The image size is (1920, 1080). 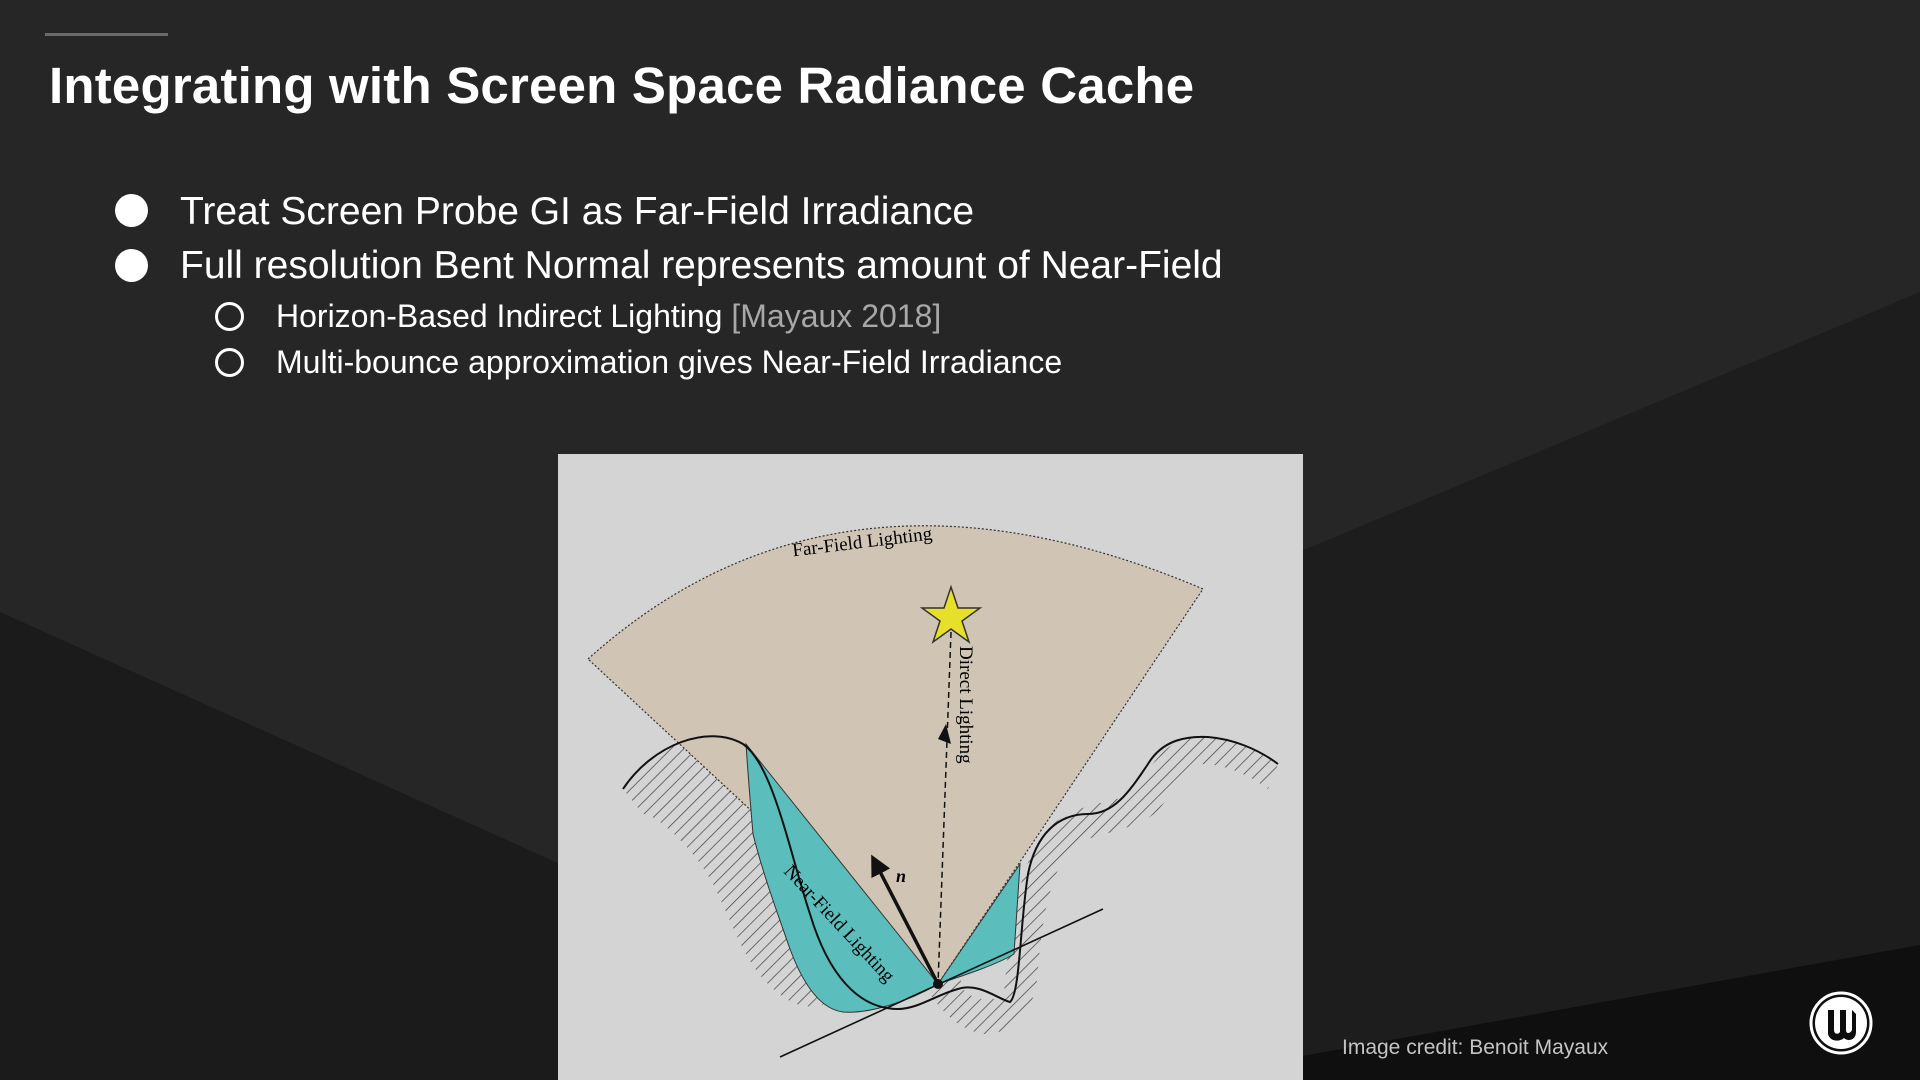 I want to click on title-accent-line, so click(x=106, y=34).